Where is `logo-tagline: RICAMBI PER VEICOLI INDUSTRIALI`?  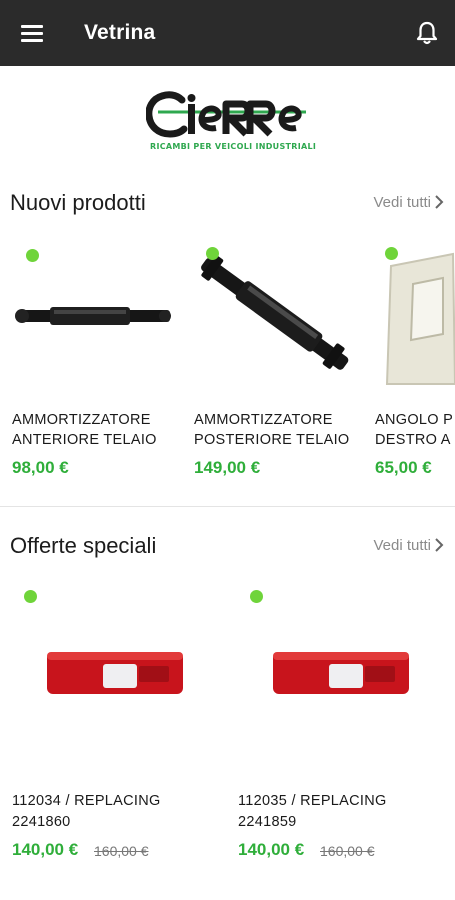 logo-tagline: RICAMBI PER VEICOLI INDUSTRIALI is located at coordinates (233, 146).